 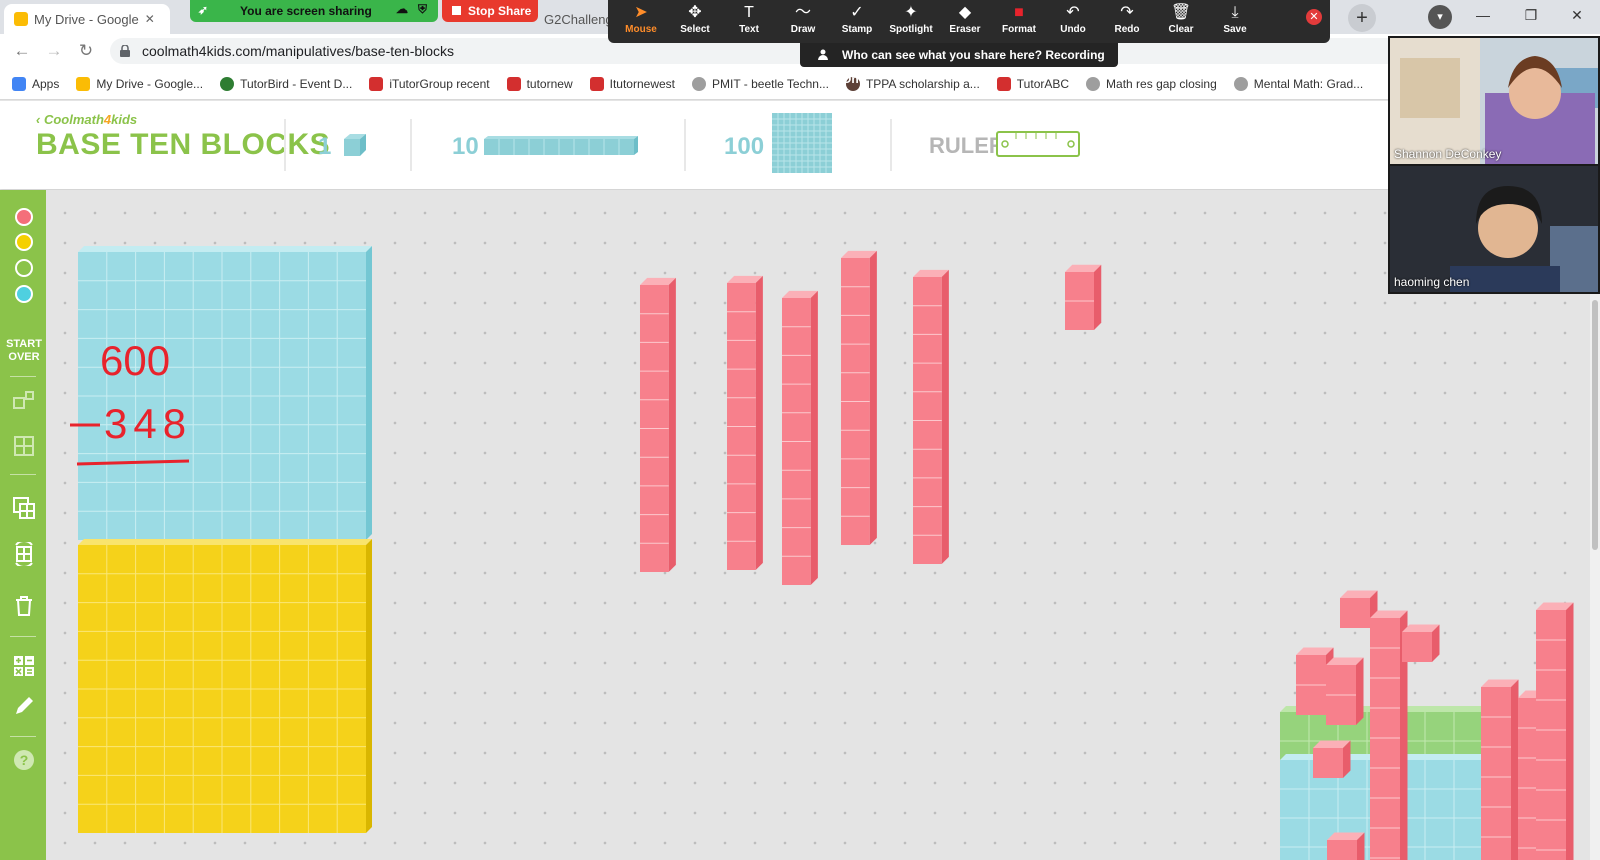 What do you see at coordinates (695, 21) in the screenshot?
I see `zoom-tool-select: ✥ Select` at bounding box center [695, 21].